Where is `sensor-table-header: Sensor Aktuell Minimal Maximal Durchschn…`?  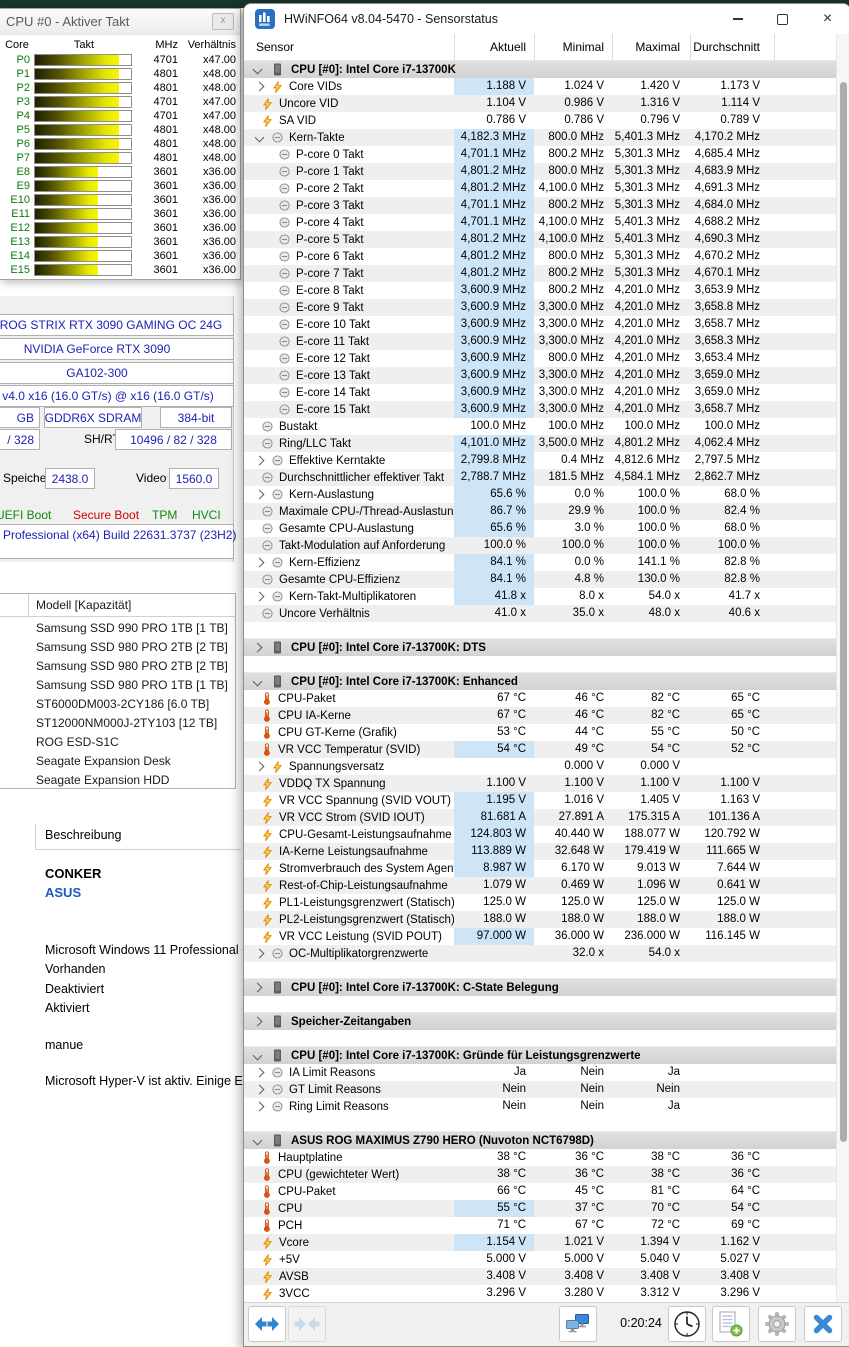 sensor-table-header: Sensor Aktuell Minimal Maximal Durchschn… is located at coordinates (540, 47).